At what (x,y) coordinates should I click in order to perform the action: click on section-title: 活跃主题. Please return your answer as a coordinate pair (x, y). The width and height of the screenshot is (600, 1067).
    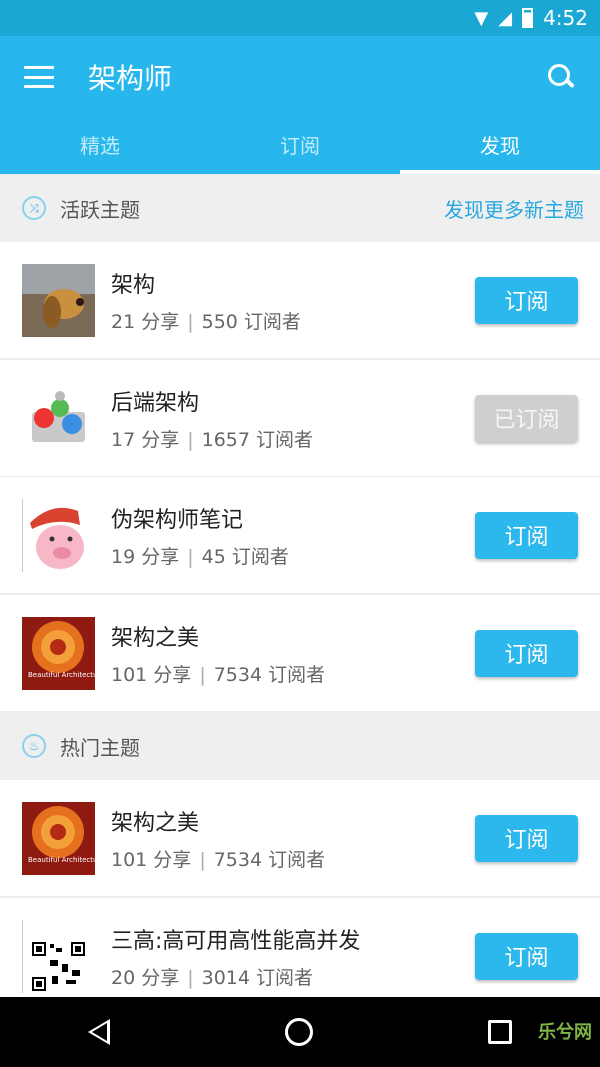
    Looking at the image, I should click on (100, 209).